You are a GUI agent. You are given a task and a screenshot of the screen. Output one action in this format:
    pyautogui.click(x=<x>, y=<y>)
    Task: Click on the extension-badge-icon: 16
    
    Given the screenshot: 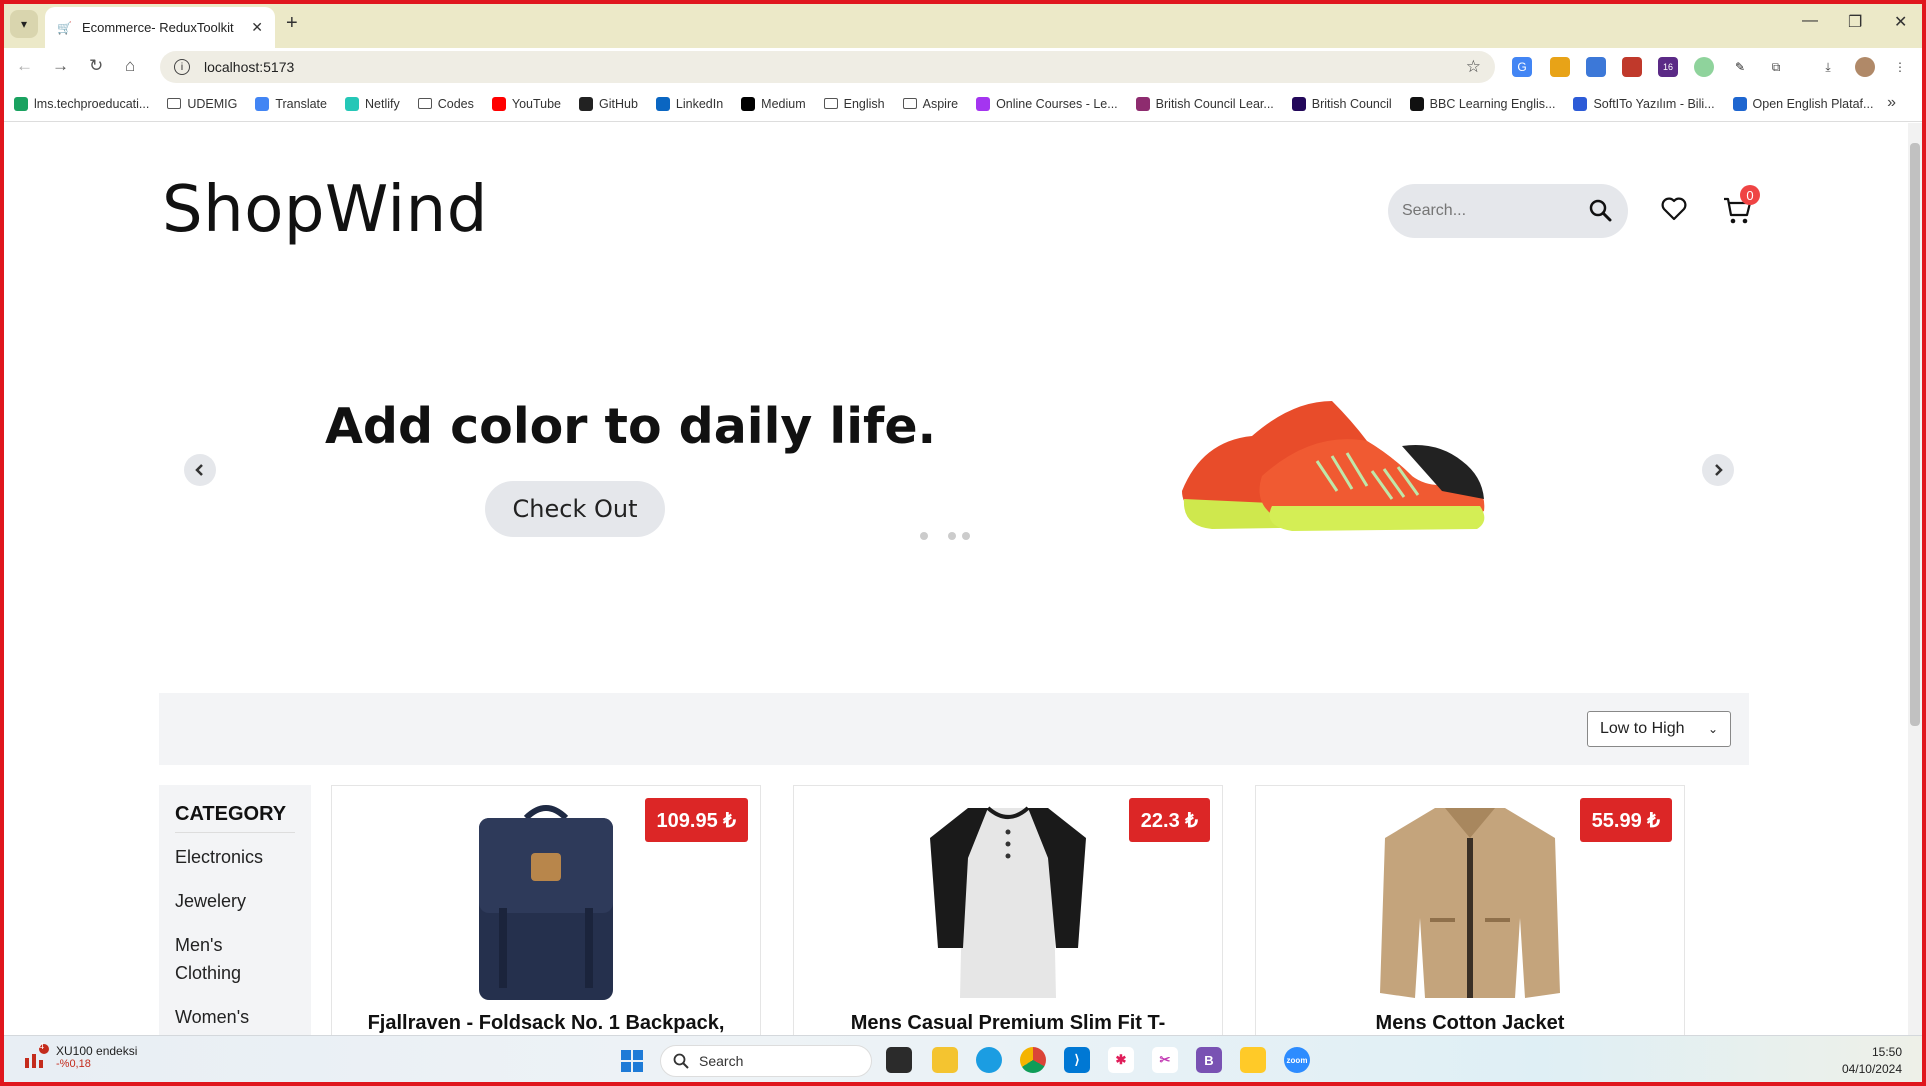 What is the action you would take?
    pyautogui.click(x=1668, y=67)
    